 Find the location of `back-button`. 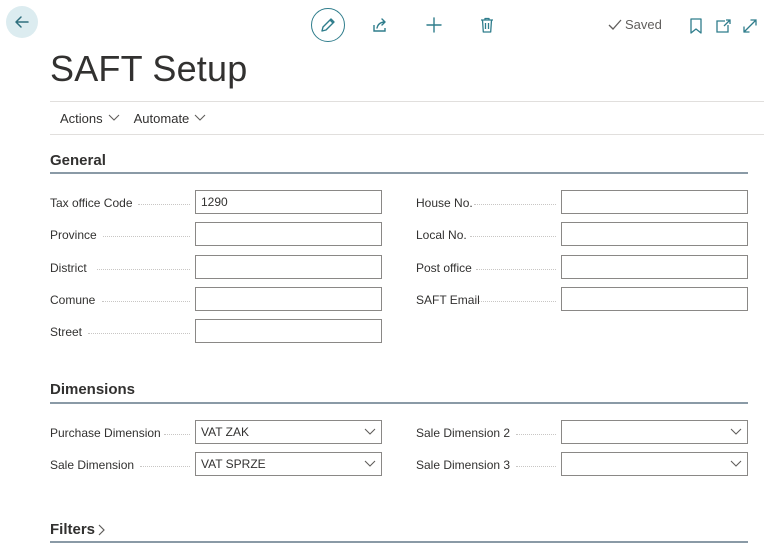

back-button is located at coordinates (22, 22).